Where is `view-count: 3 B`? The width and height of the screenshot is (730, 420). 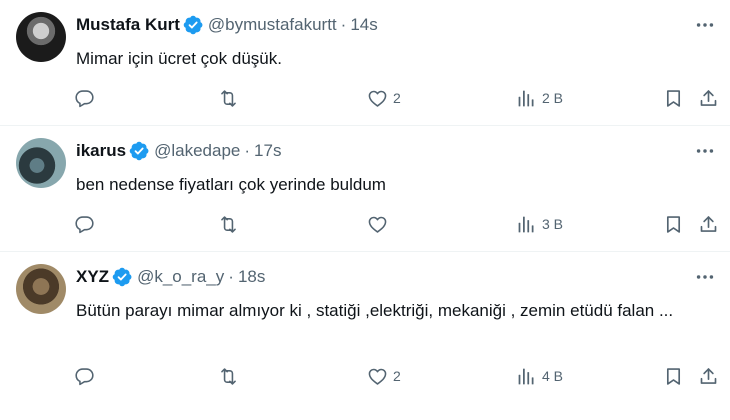 view-count: 3 B is located at coordinates (553, 224).